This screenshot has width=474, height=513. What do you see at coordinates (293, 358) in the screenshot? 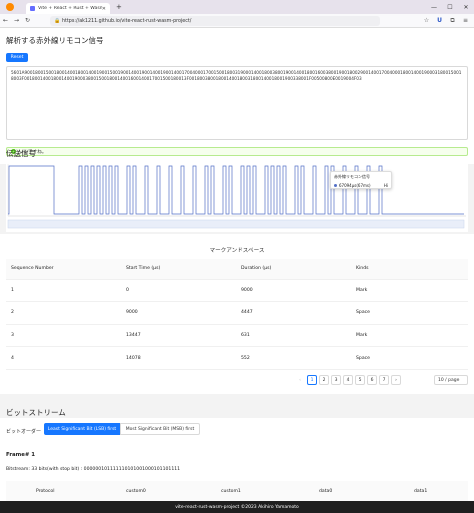
I see `table-cell: 552` at bounding box center [293, 358].